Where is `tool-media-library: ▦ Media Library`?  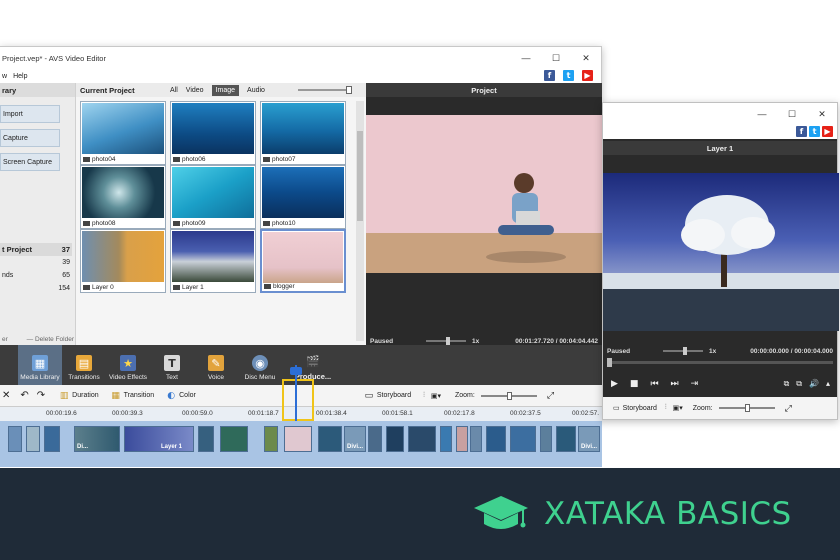 tool-media-library: ▦ Media Library is located at coordinates (40, 365).